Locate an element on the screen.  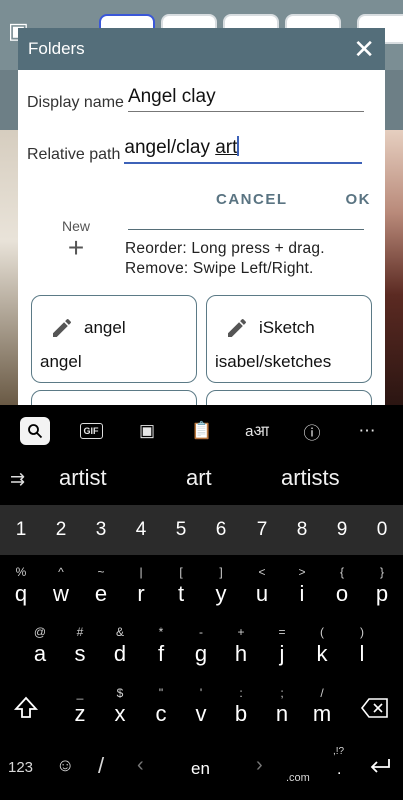
cancel-button: CANCEL is located at coordinates (252, 199).